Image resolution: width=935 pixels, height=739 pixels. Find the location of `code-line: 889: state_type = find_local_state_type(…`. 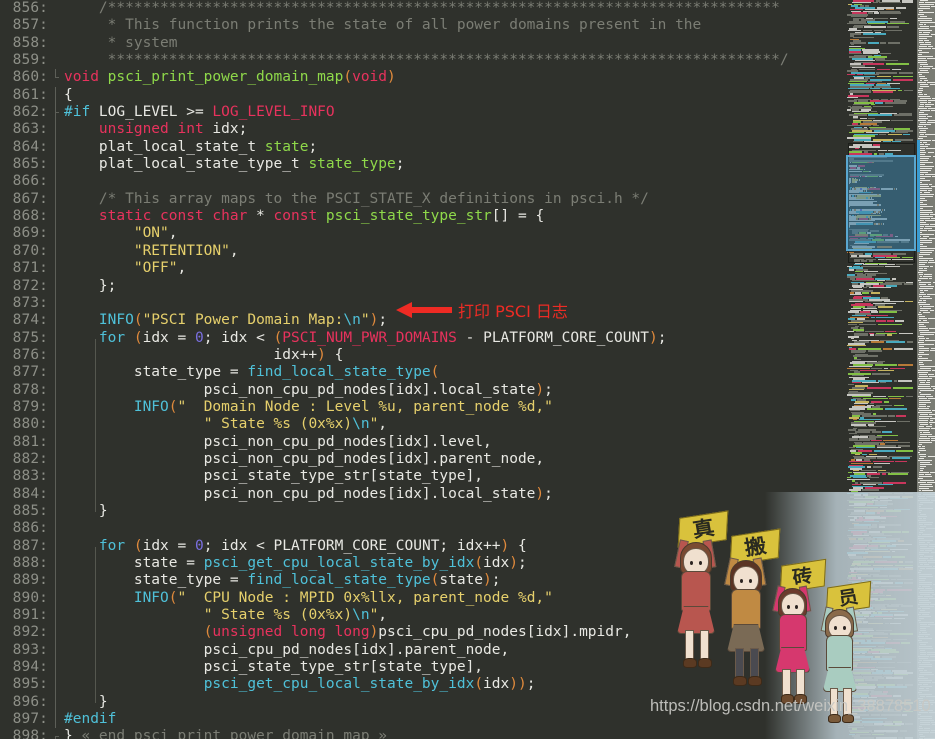

code-line: 889: state_type = find_local_state_type(… is located at coordinates (422, 581).